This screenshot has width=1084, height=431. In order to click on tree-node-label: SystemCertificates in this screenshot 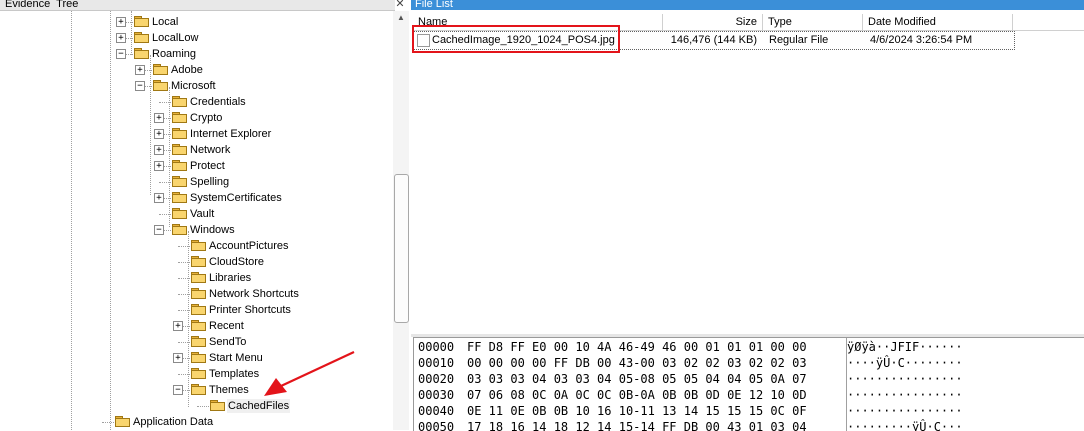, I will do `click(236, 198)`.